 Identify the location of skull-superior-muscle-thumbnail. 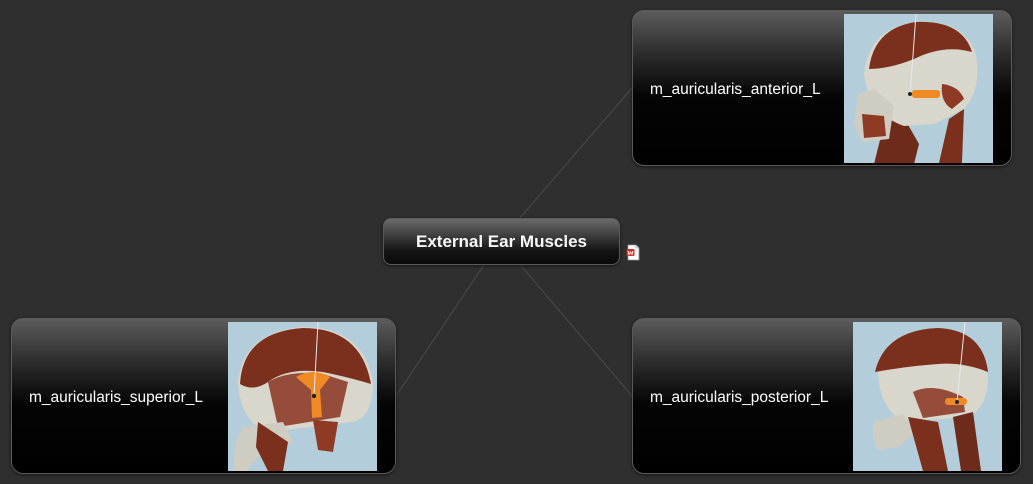
(302, 396).